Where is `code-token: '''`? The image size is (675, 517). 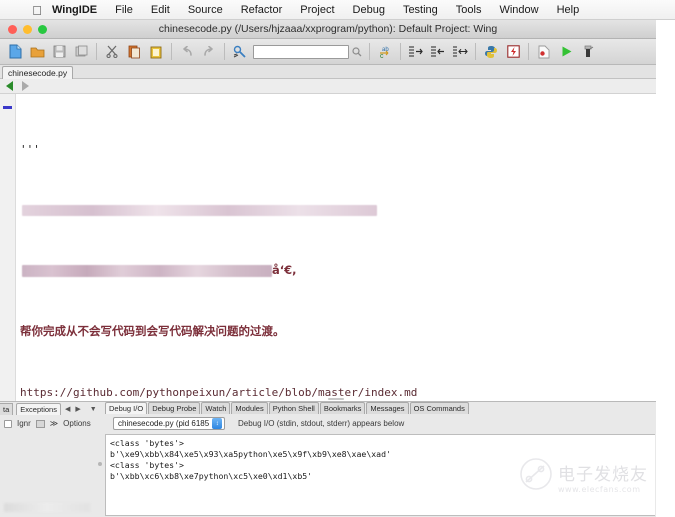 code-token: ''' is located at coordinates (30, 149).